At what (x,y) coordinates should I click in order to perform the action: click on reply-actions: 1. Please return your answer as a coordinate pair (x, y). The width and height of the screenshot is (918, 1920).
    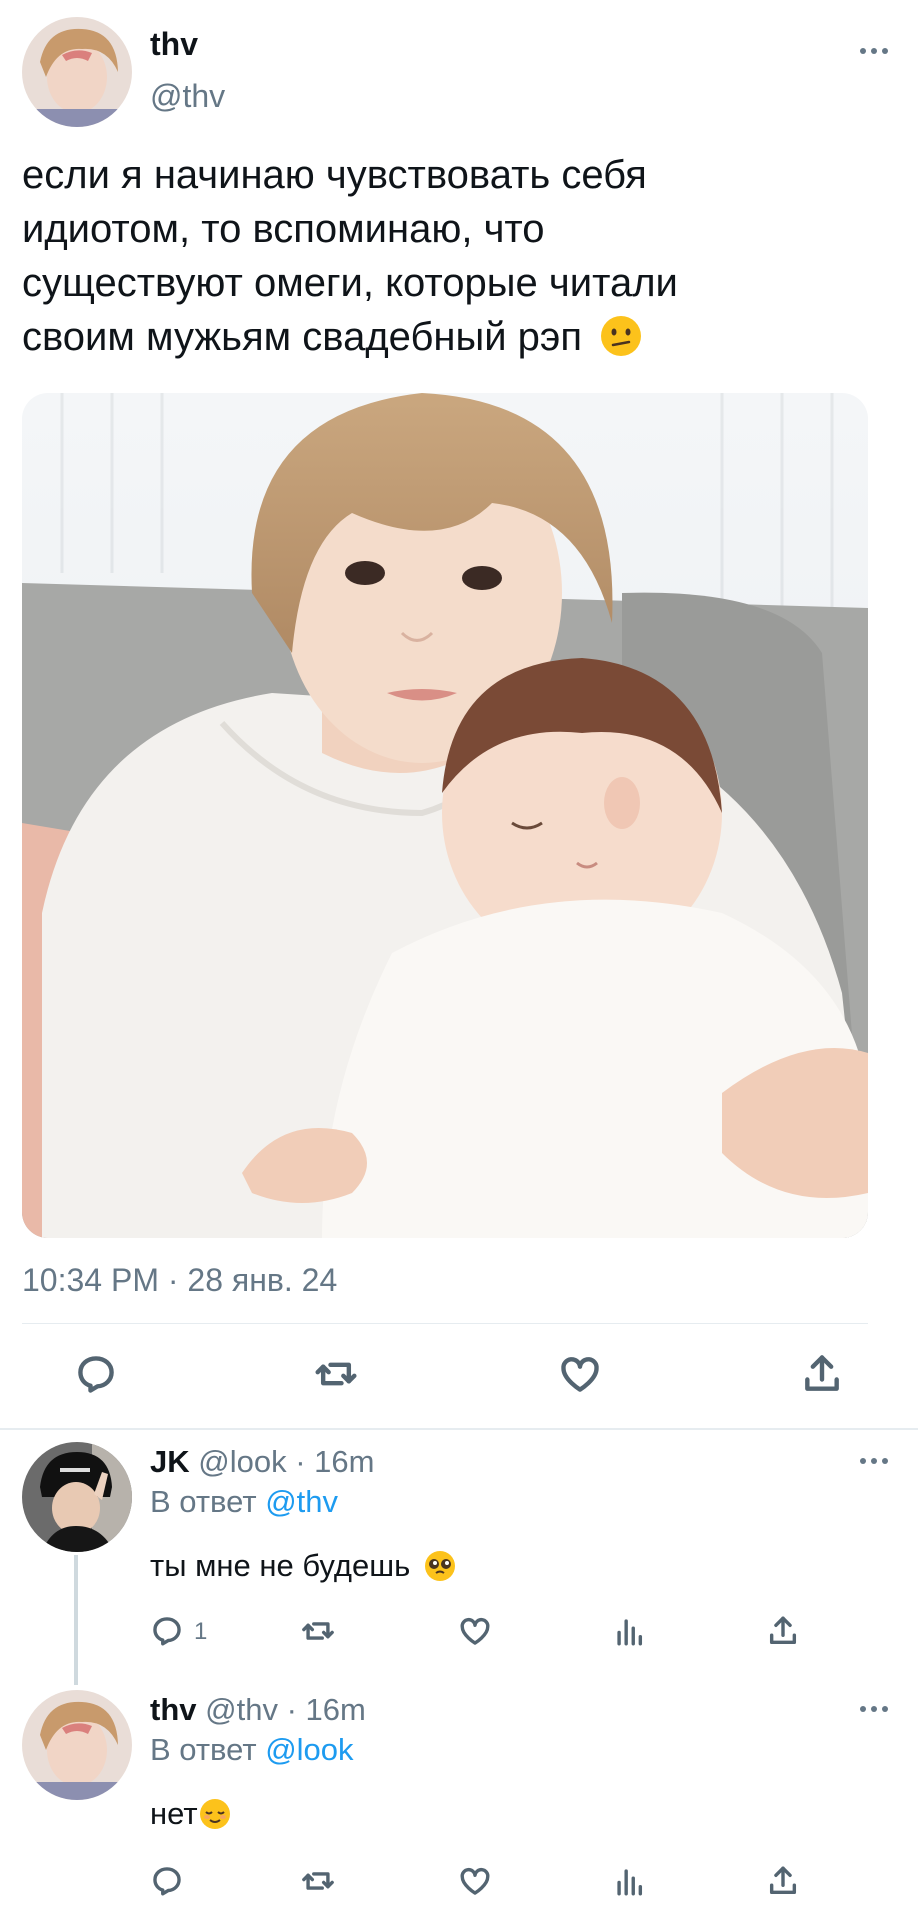
    Looking at the image, I should click on (459, 1634).